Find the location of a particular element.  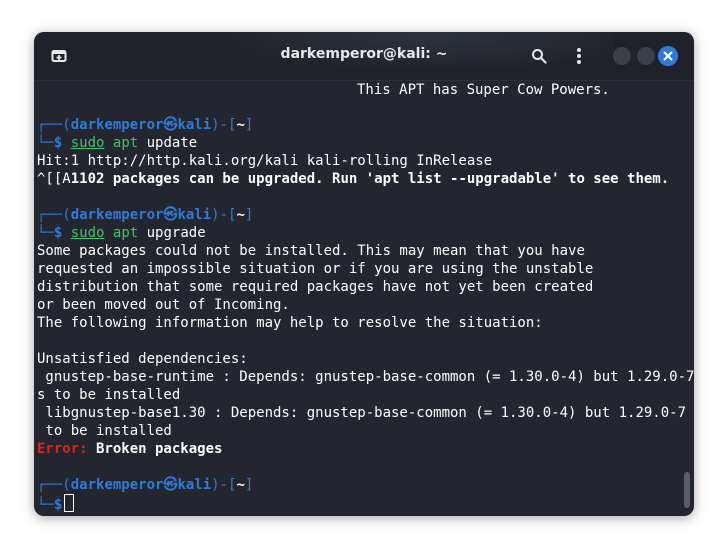

cmd-arg: update is located at coordinates (172, 143).